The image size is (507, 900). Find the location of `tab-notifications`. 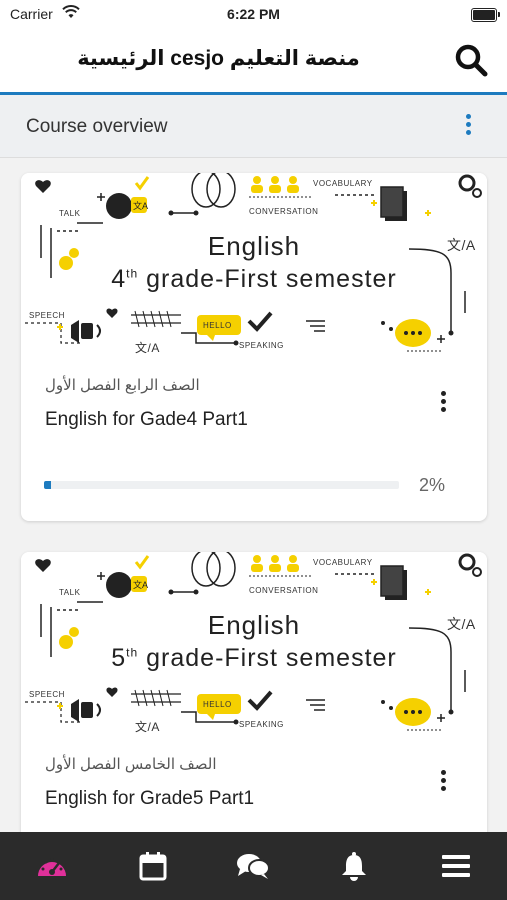

tab-notifications is located at coordinates (354, 866).